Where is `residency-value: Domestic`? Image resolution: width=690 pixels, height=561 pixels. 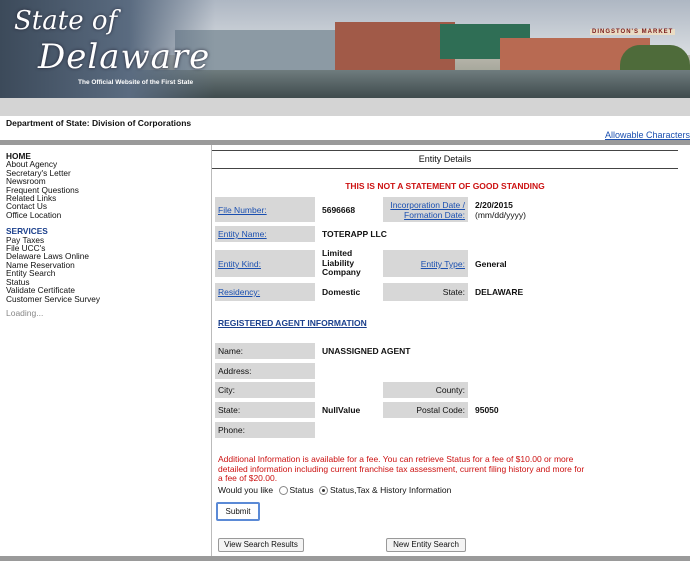
residency-value: Domestic is located at coordinates (341, 292).